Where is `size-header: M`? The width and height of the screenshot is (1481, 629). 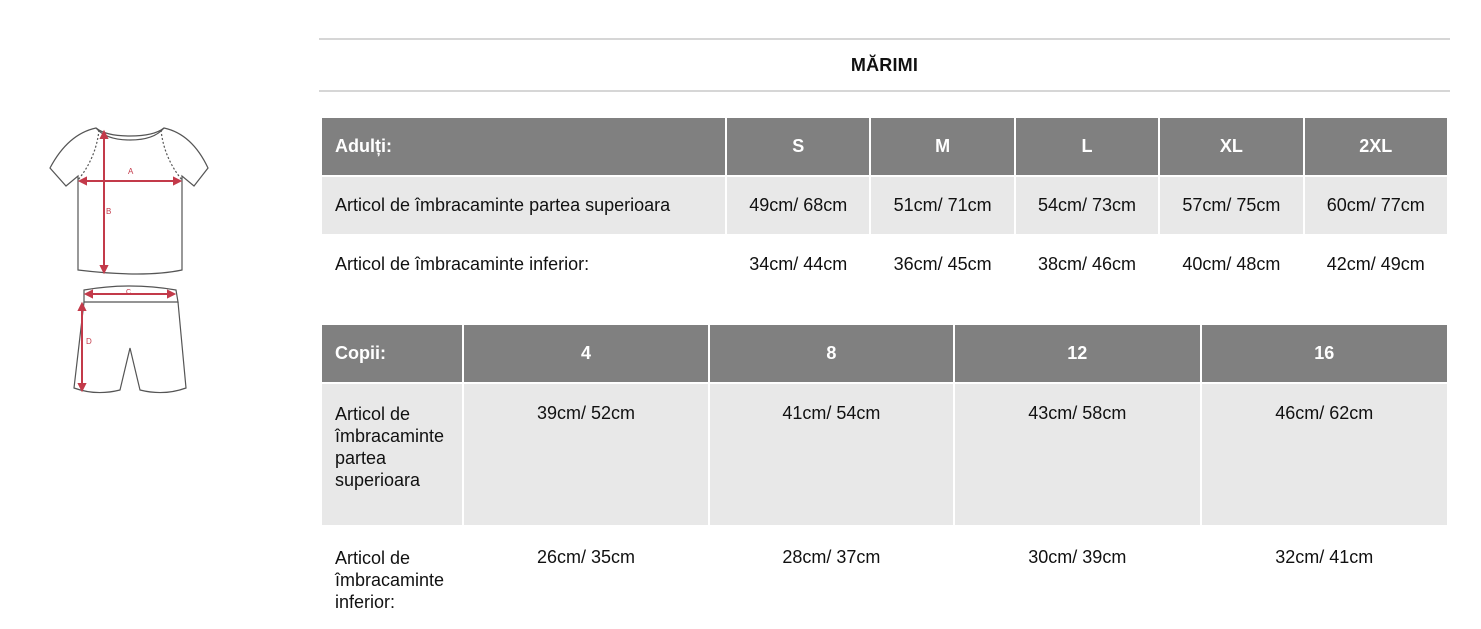 size-header: M is located at coordinates (942, 146).